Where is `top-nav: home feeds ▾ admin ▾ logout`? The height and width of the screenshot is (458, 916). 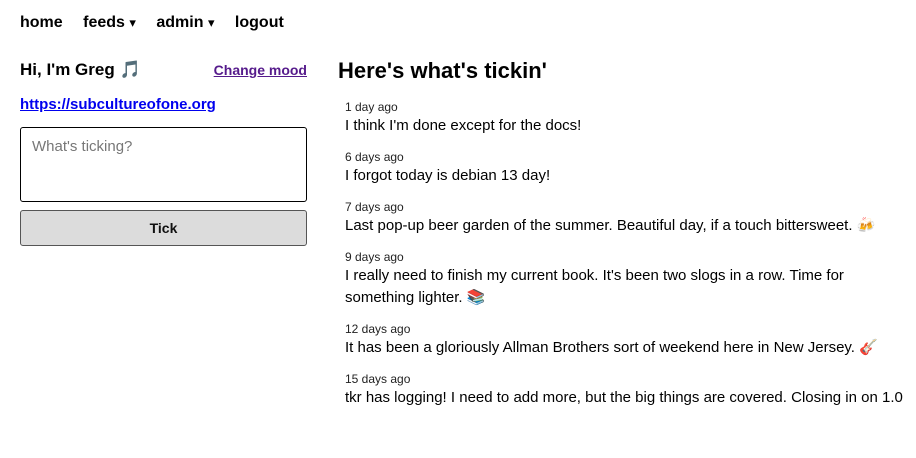 top-nav: home feeds ▾ admin ▾ logout is located at coordinates (160, 23).